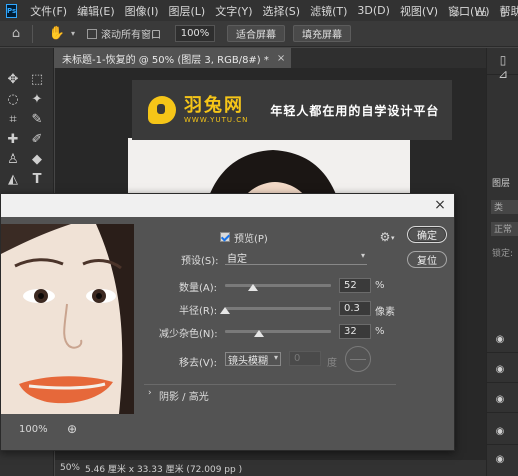  Describe the element at coordinates (163, 468) in the screenshot. I see `document-info: 5.46 厘米 x 33.33 厘米 (72.009 pp )` at that location.